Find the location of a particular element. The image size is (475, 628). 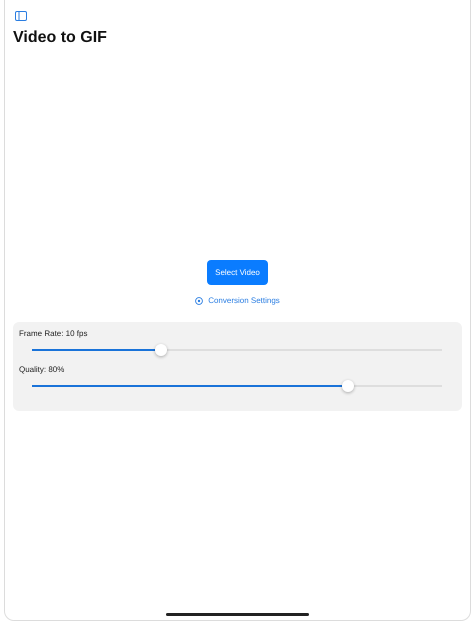

slider-label: Quality: 80% is located at coordinates (42, 369).